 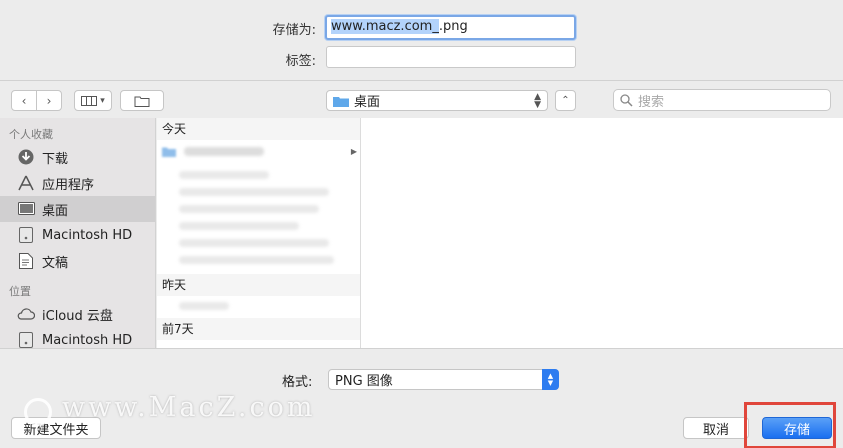 I want to click on forward-button: ›, so click(x=49, y=100).